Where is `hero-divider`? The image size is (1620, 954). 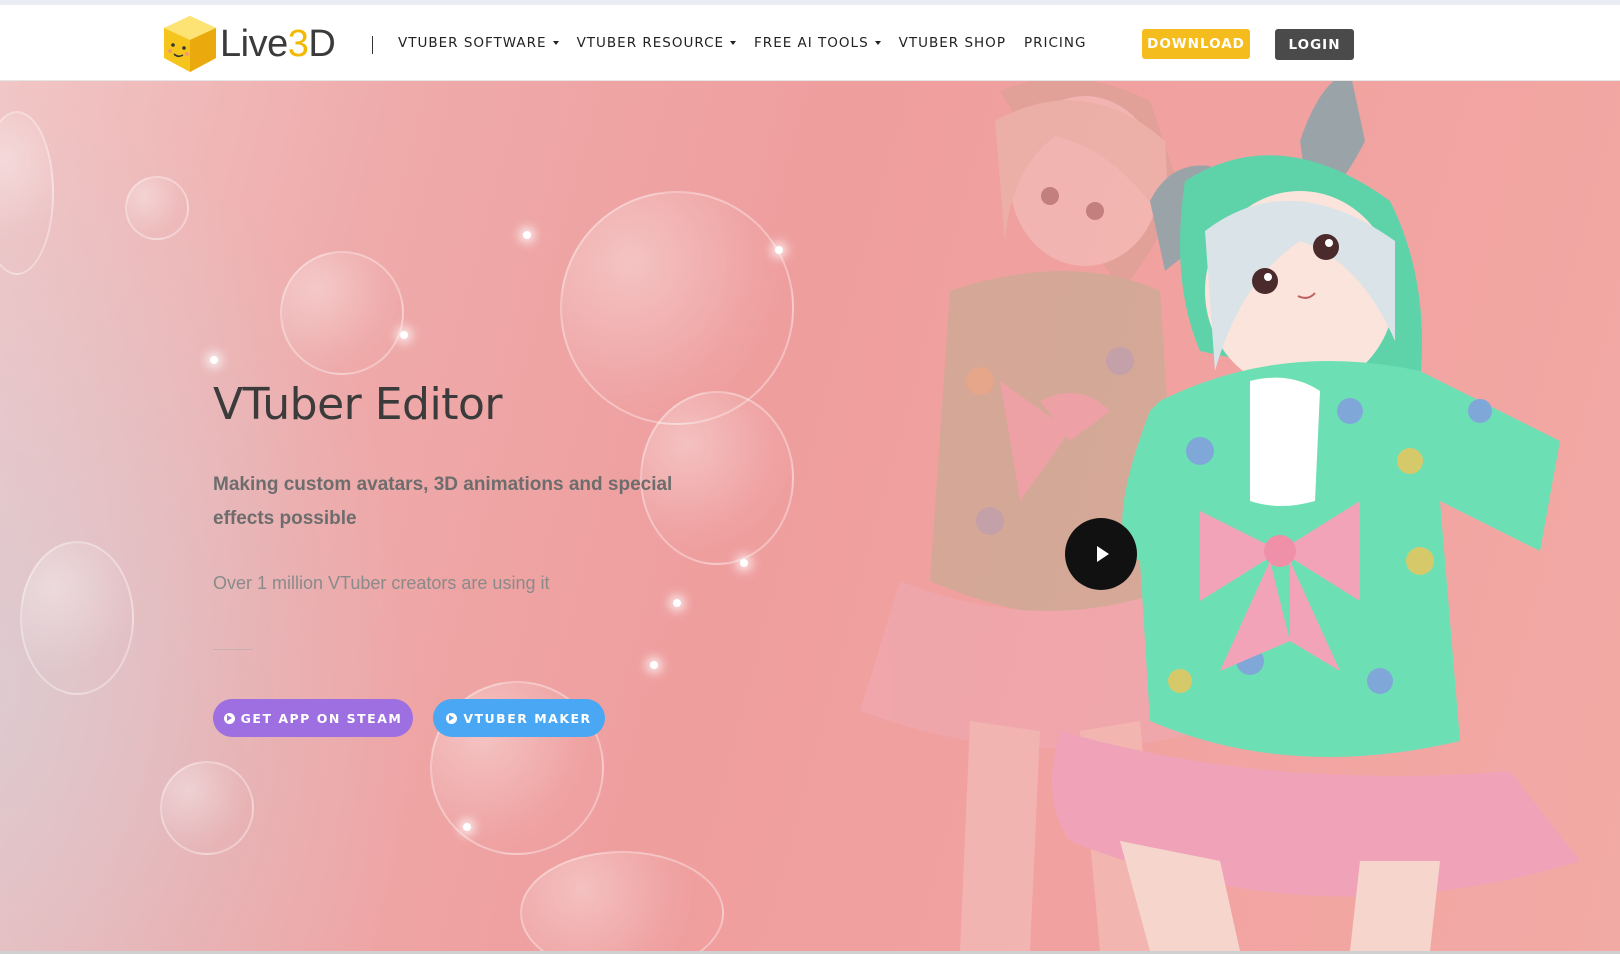 hero-divider is located at coordinates (233, 649).